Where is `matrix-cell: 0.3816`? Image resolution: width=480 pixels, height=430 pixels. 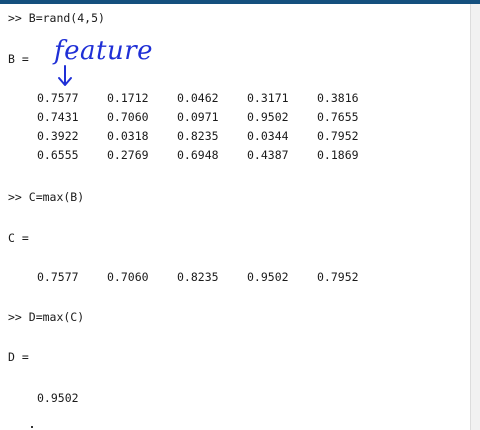 matrix-cell: 0.3816 is located at coordinates (338, 98).